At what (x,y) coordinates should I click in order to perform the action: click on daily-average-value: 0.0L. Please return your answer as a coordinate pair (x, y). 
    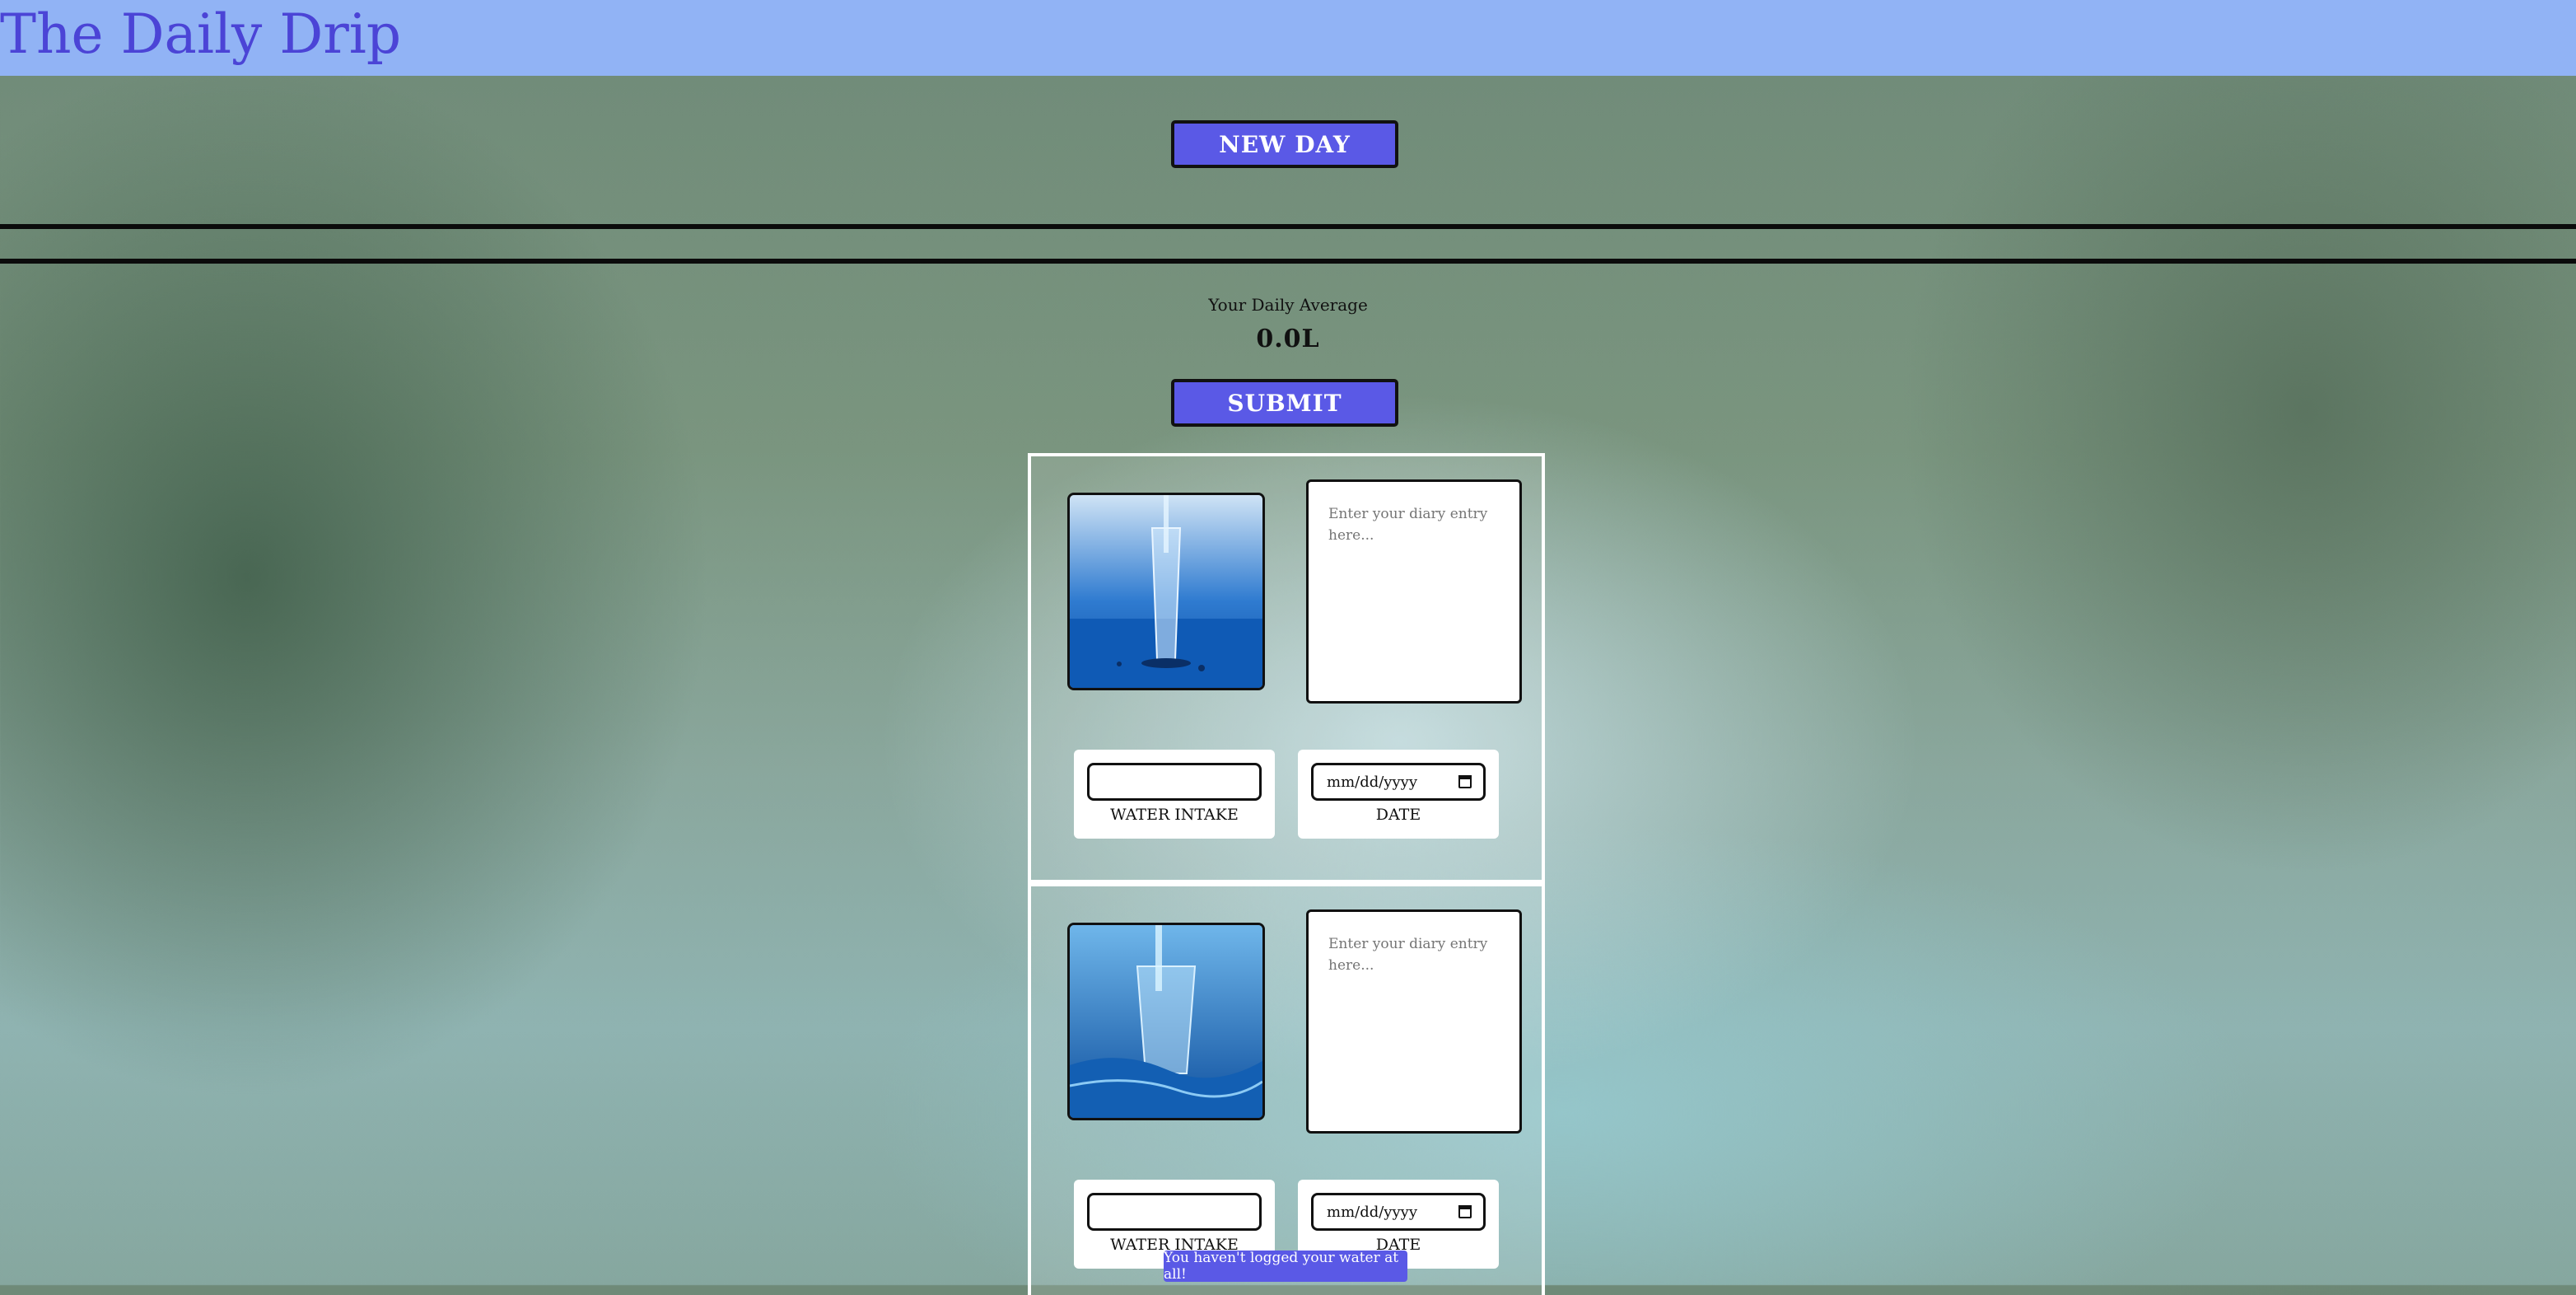
    Looking at the image, I should click on (1288, 339).